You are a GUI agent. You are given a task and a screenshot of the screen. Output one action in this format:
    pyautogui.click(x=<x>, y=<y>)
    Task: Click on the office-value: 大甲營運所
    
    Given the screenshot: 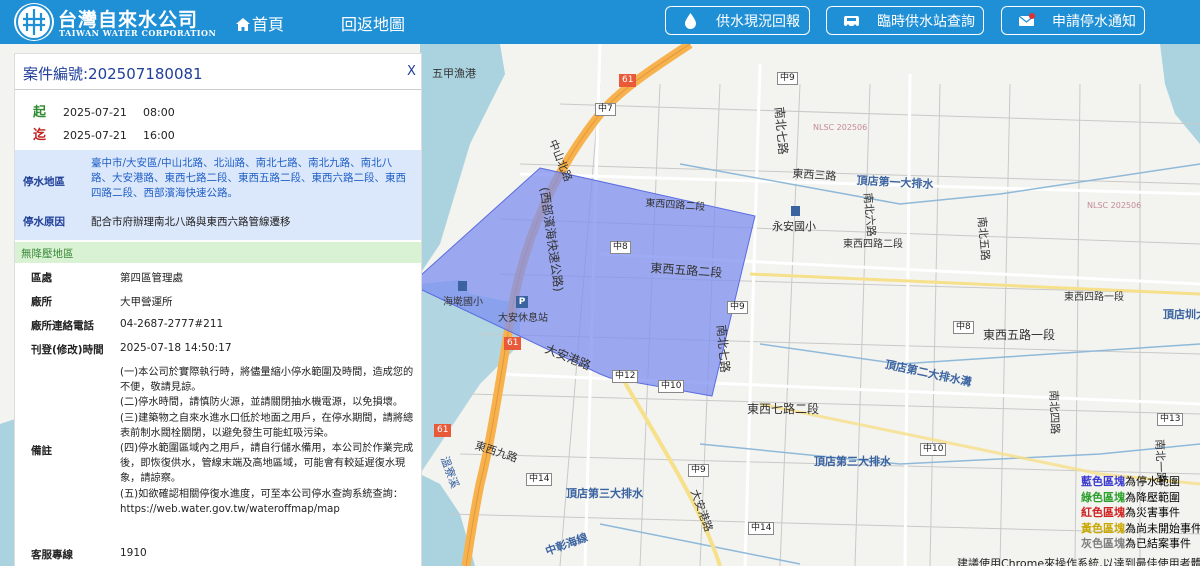 What is the action you would take?
    pyautogui.click(x=146, y=302)
    